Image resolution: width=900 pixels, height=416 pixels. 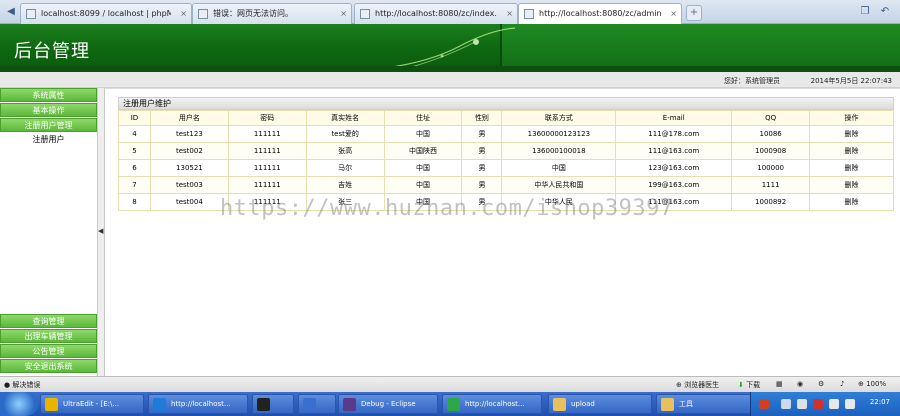 I want to click on column-header: 性别, so click(x=482, y=118).